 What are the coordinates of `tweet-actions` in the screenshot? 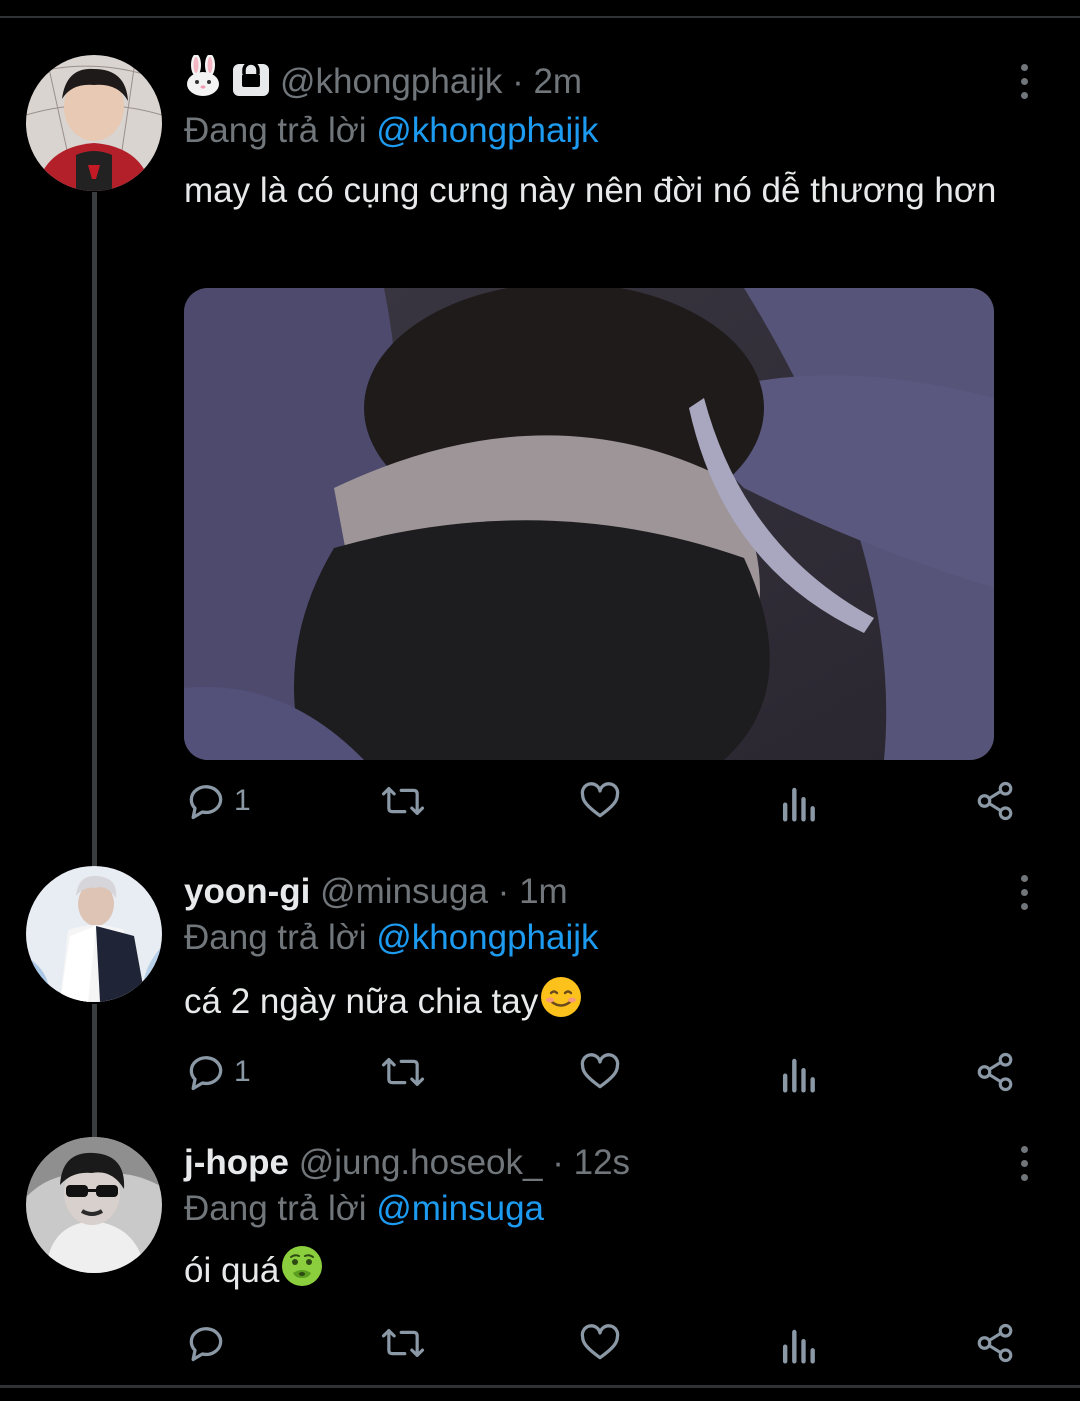 It's located at (609, 1343).